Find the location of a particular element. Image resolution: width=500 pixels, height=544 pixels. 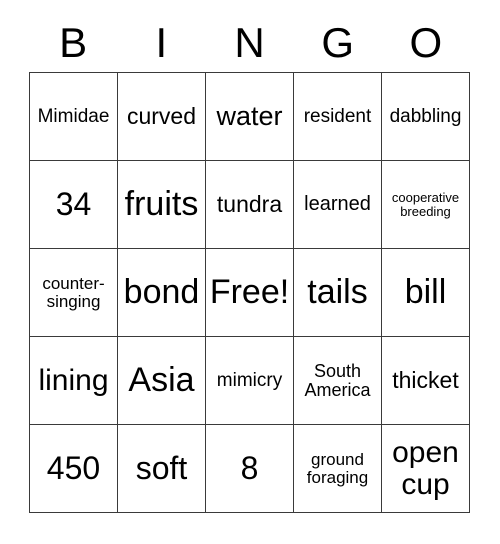

bingo-cell-label: tails is located at coordinates (337, 291).